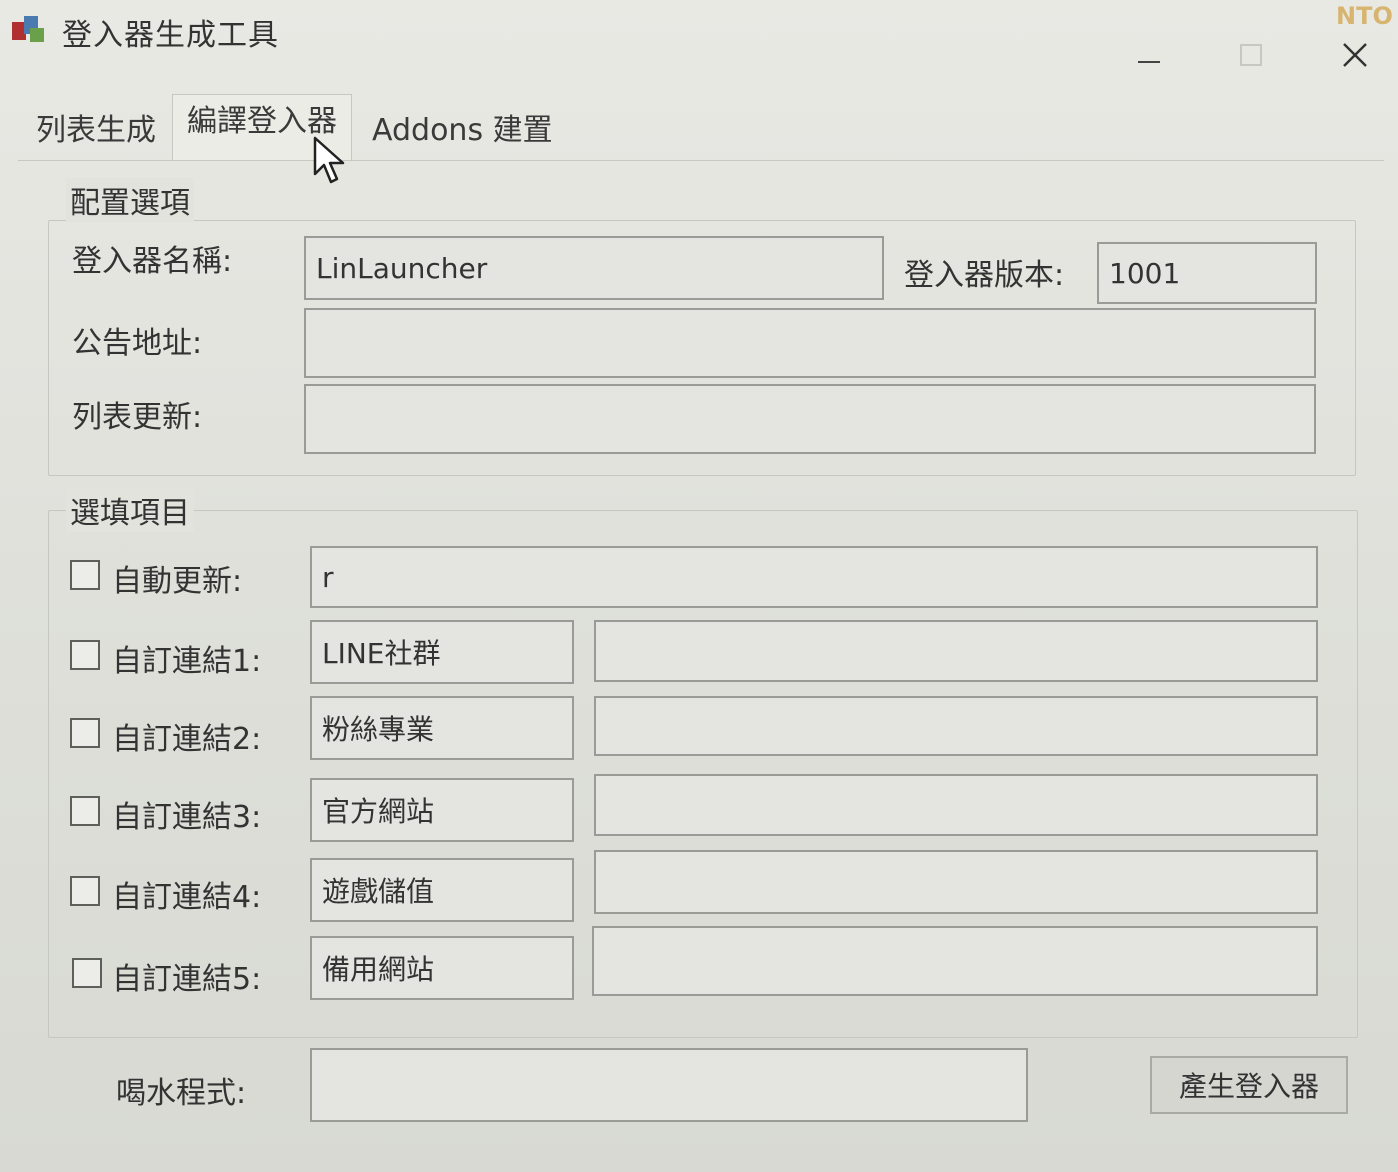 This screenshot has height=1172, width=1398. What do you see at coordinates (152, 261) in the screenshot?
I see `launcher-name-label: 登入器名稱:` at bounding box center [152, 261].